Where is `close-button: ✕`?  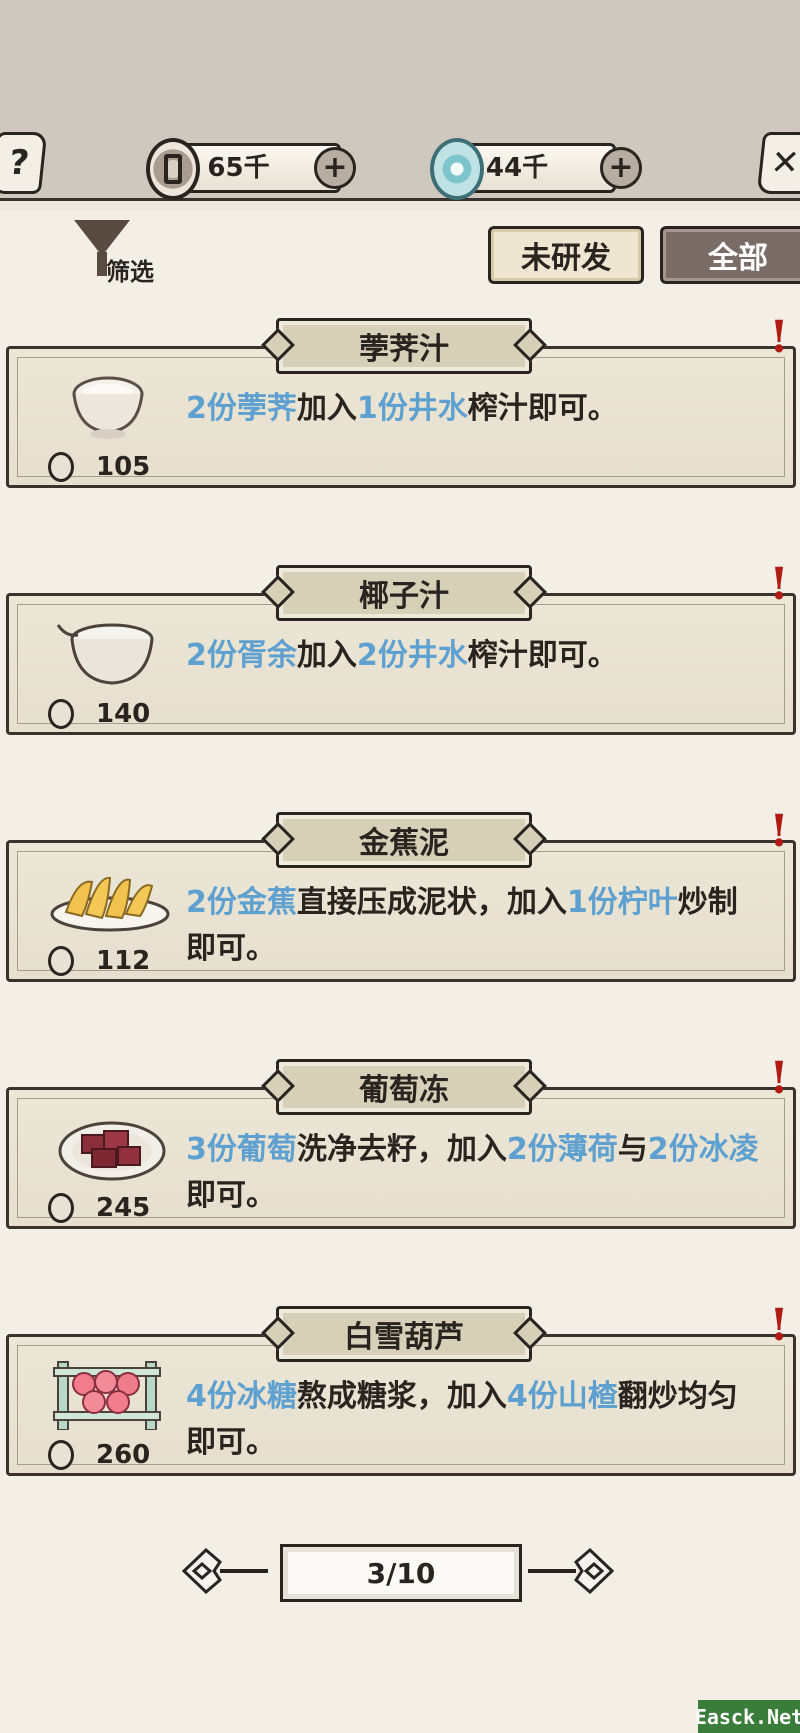
close-button: ✕ is located at coordinates (778, 163).